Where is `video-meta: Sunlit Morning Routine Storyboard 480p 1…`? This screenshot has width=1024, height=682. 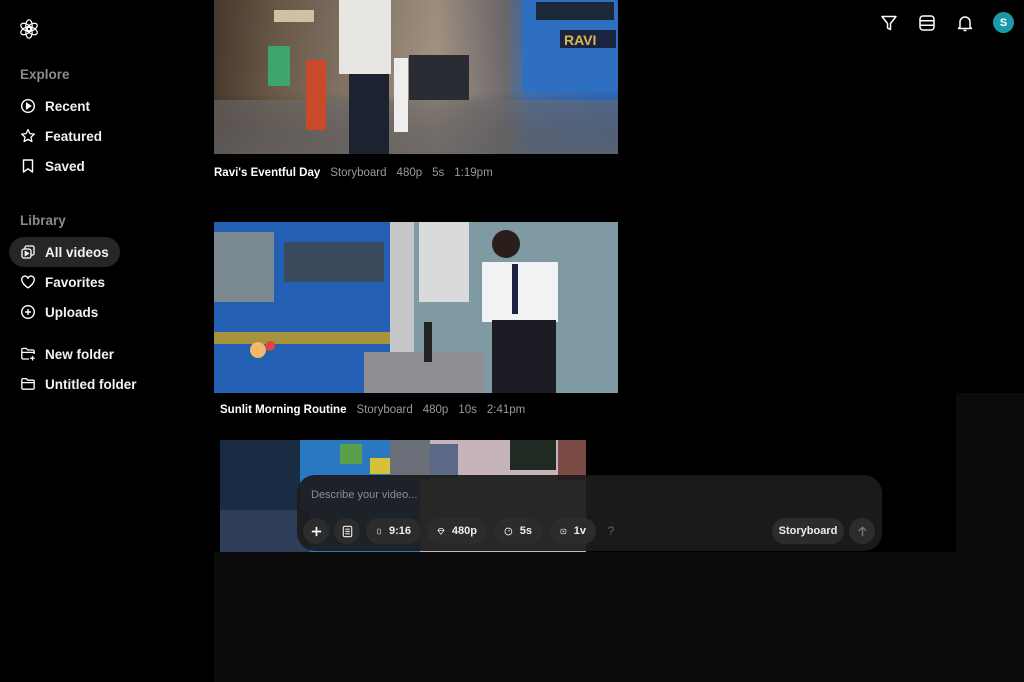
video-meta: Sunlit Morning Routine Storyboard 480p 1… is located at coordinates (372, 410).